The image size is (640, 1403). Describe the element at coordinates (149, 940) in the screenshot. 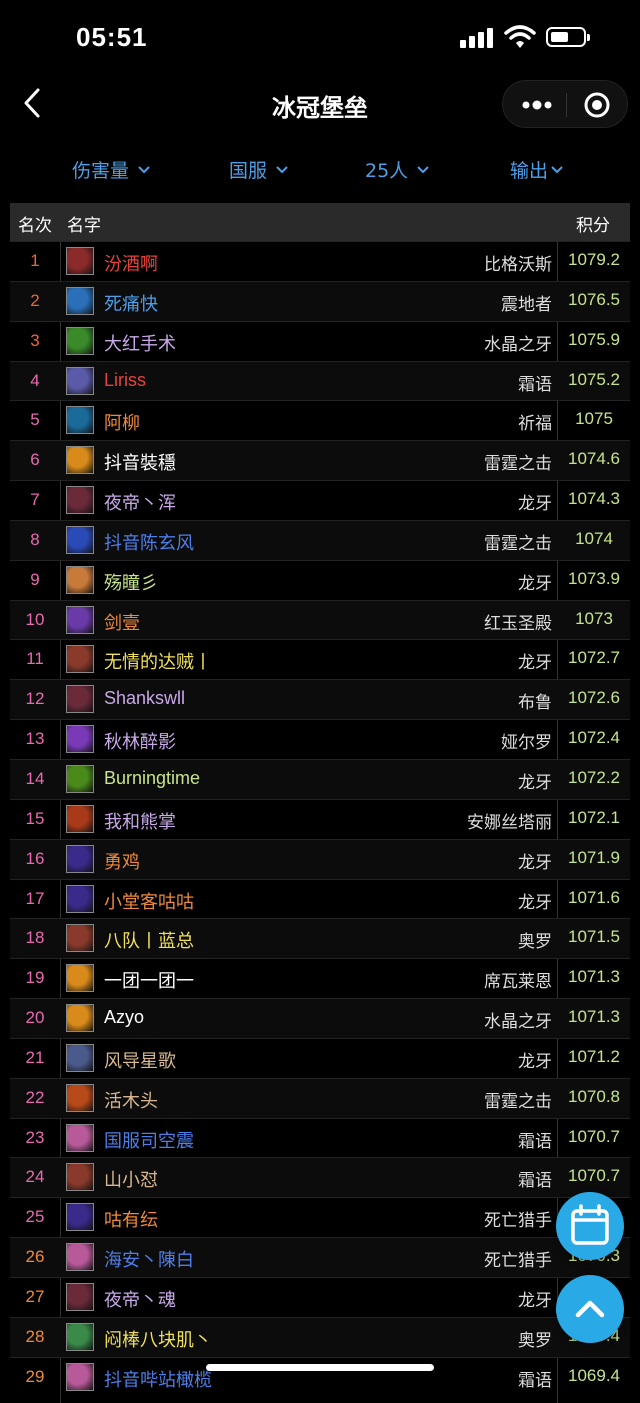

I see `player-name: 八队丨蓝总` at that location.